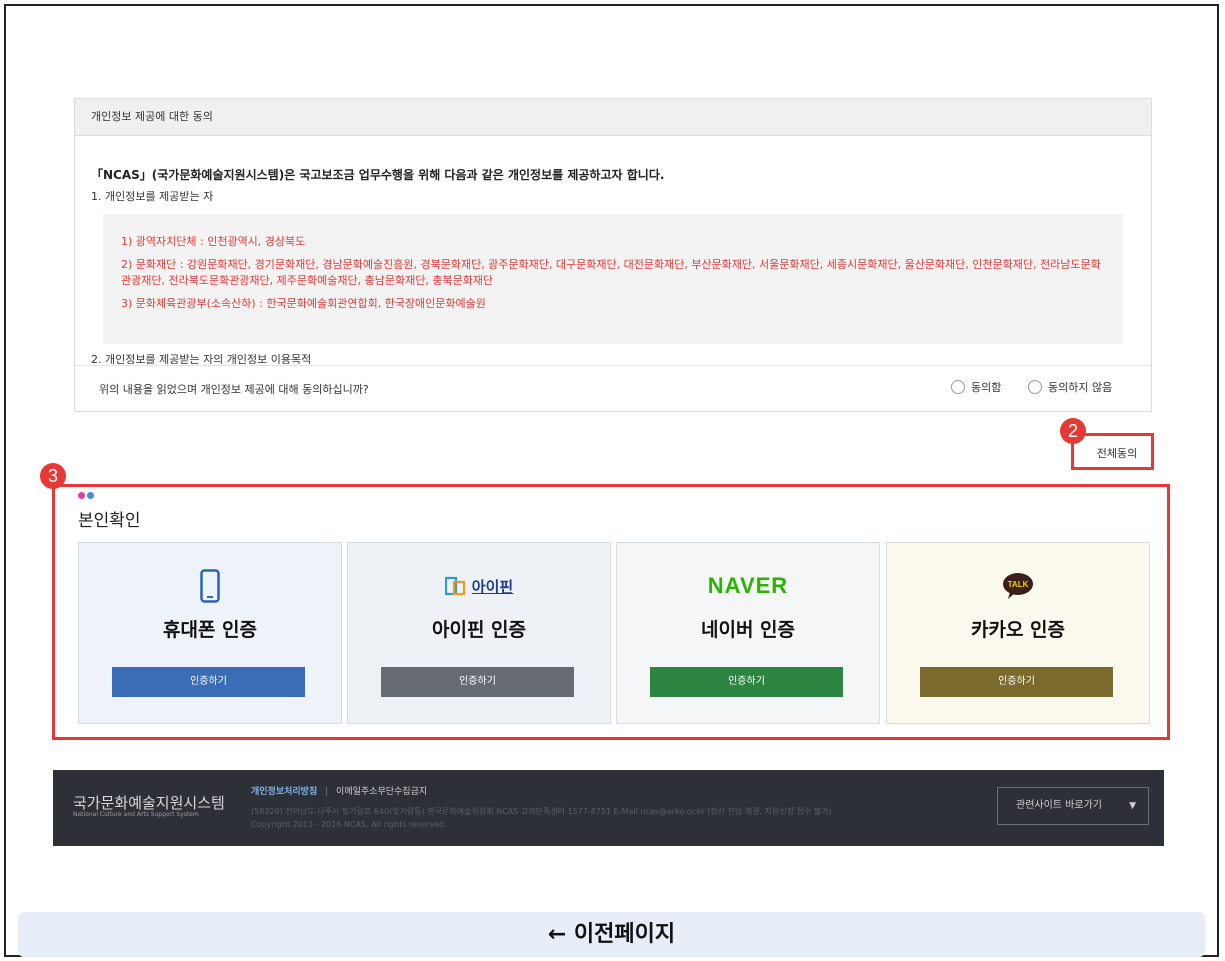 The width and height of the screenshot is (1225, 961). Describe the element at coordinates (381, 792) in the screenshot. I see `email-policy-link: 이메일주소무단수집금지` at that location.